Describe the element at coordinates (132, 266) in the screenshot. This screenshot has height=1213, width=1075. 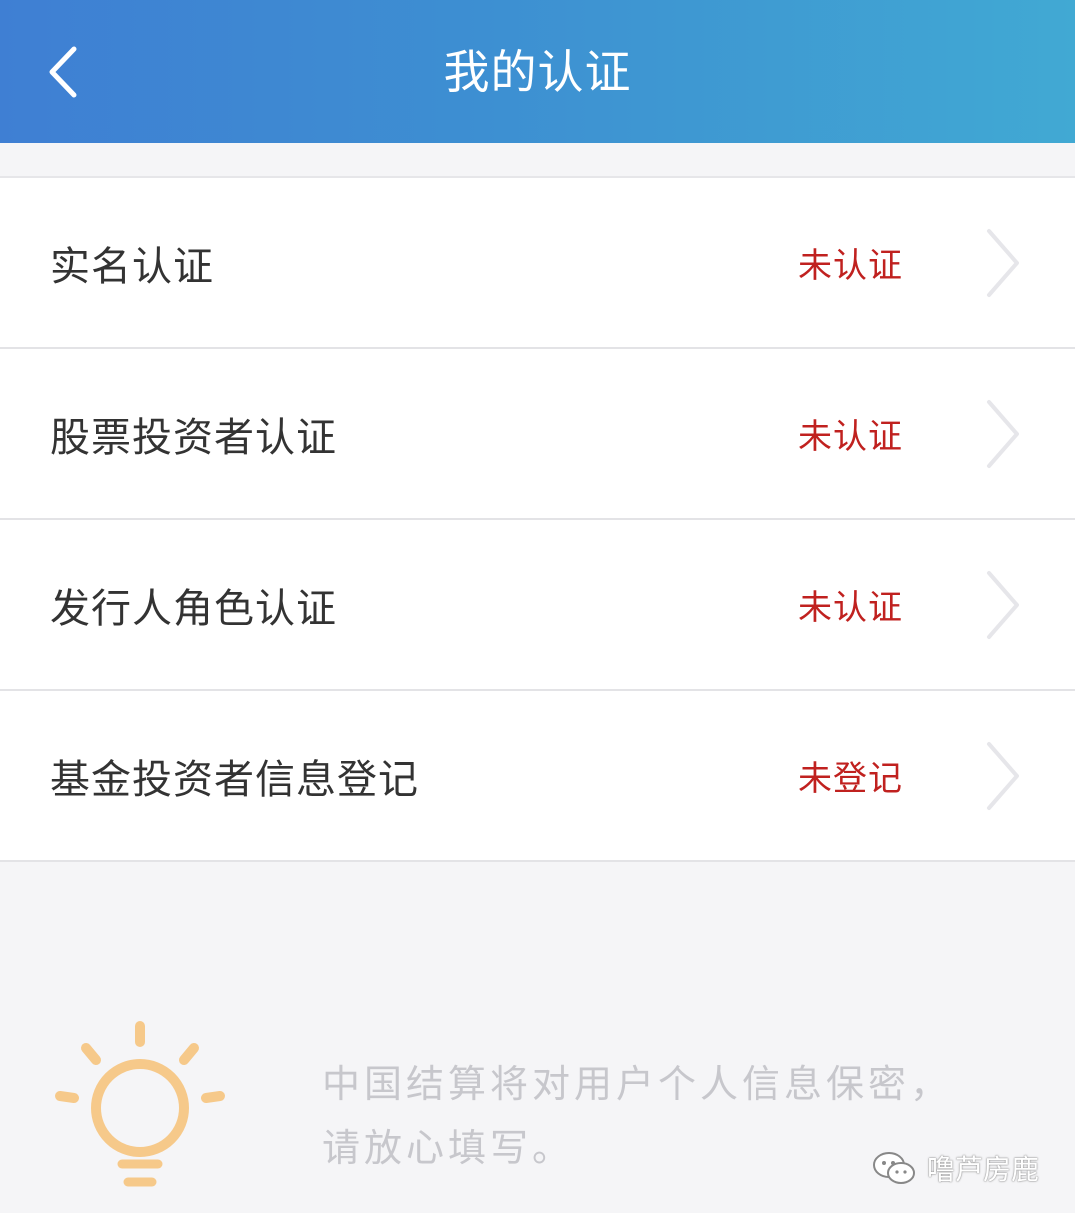
I see `list-item-label: 实名认证` at that location.